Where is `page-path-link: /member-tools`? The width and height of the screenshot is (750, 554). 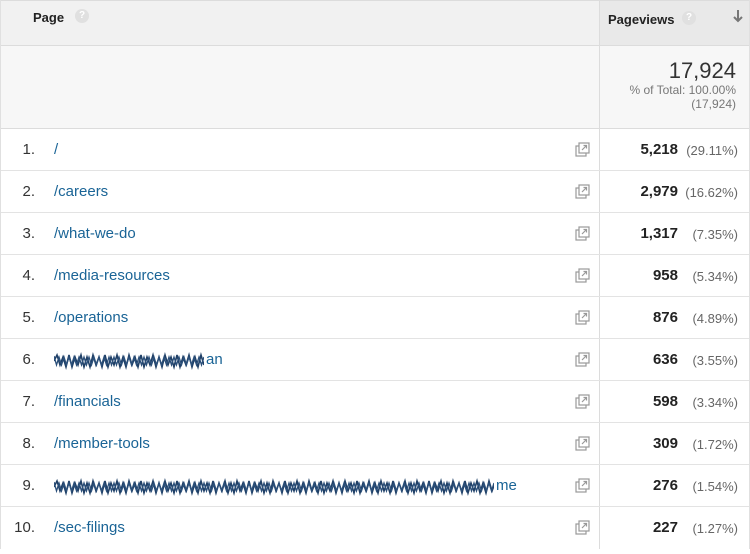 page-path-link: /member-tools is located at coordinates (102, 443).